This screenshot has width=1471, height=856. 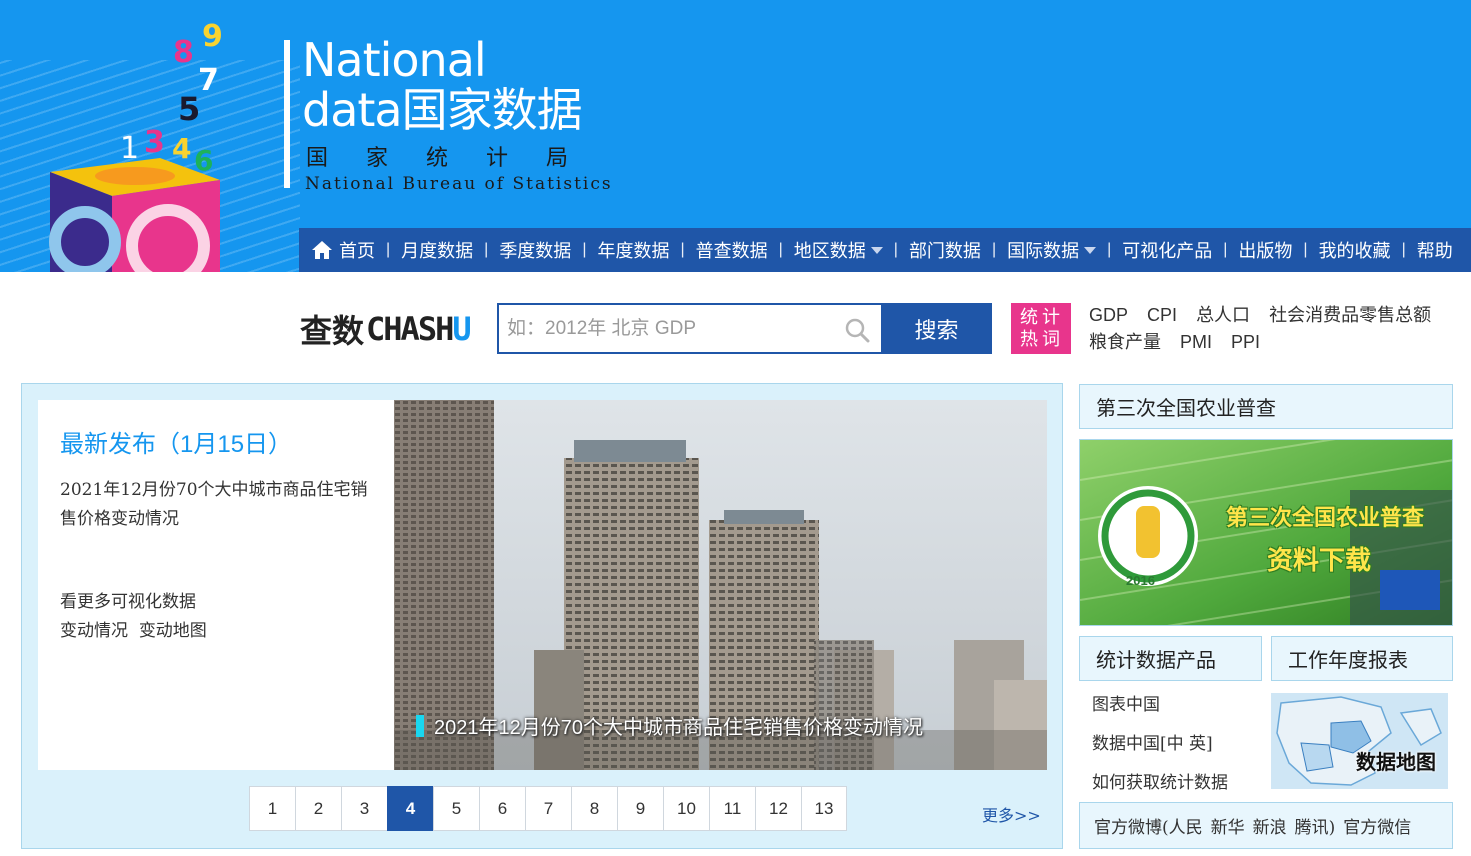 I want to click on nav-international: 国际数据, so click(x=1052, y=250).